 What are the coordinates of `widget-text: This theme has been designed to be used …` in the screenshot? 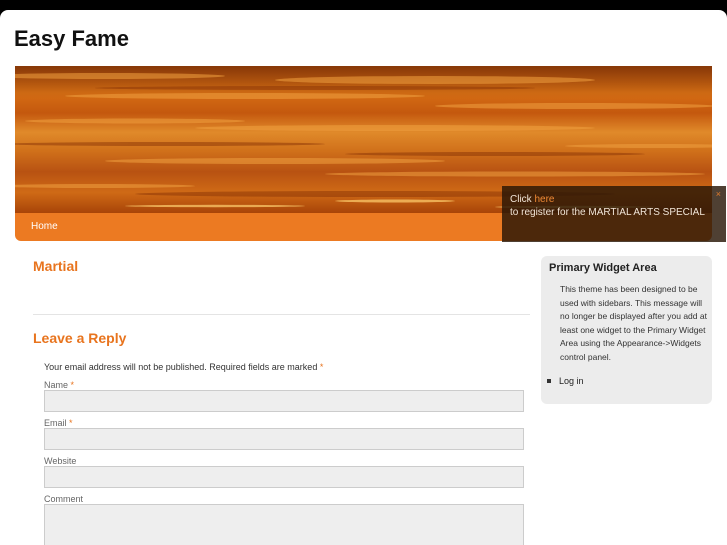 It's located at (633, 323).